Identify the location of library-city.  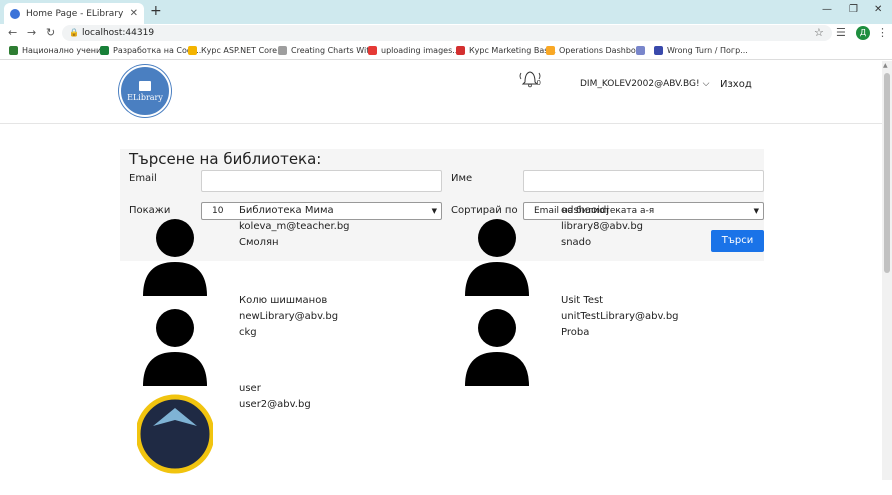
(275, 421).